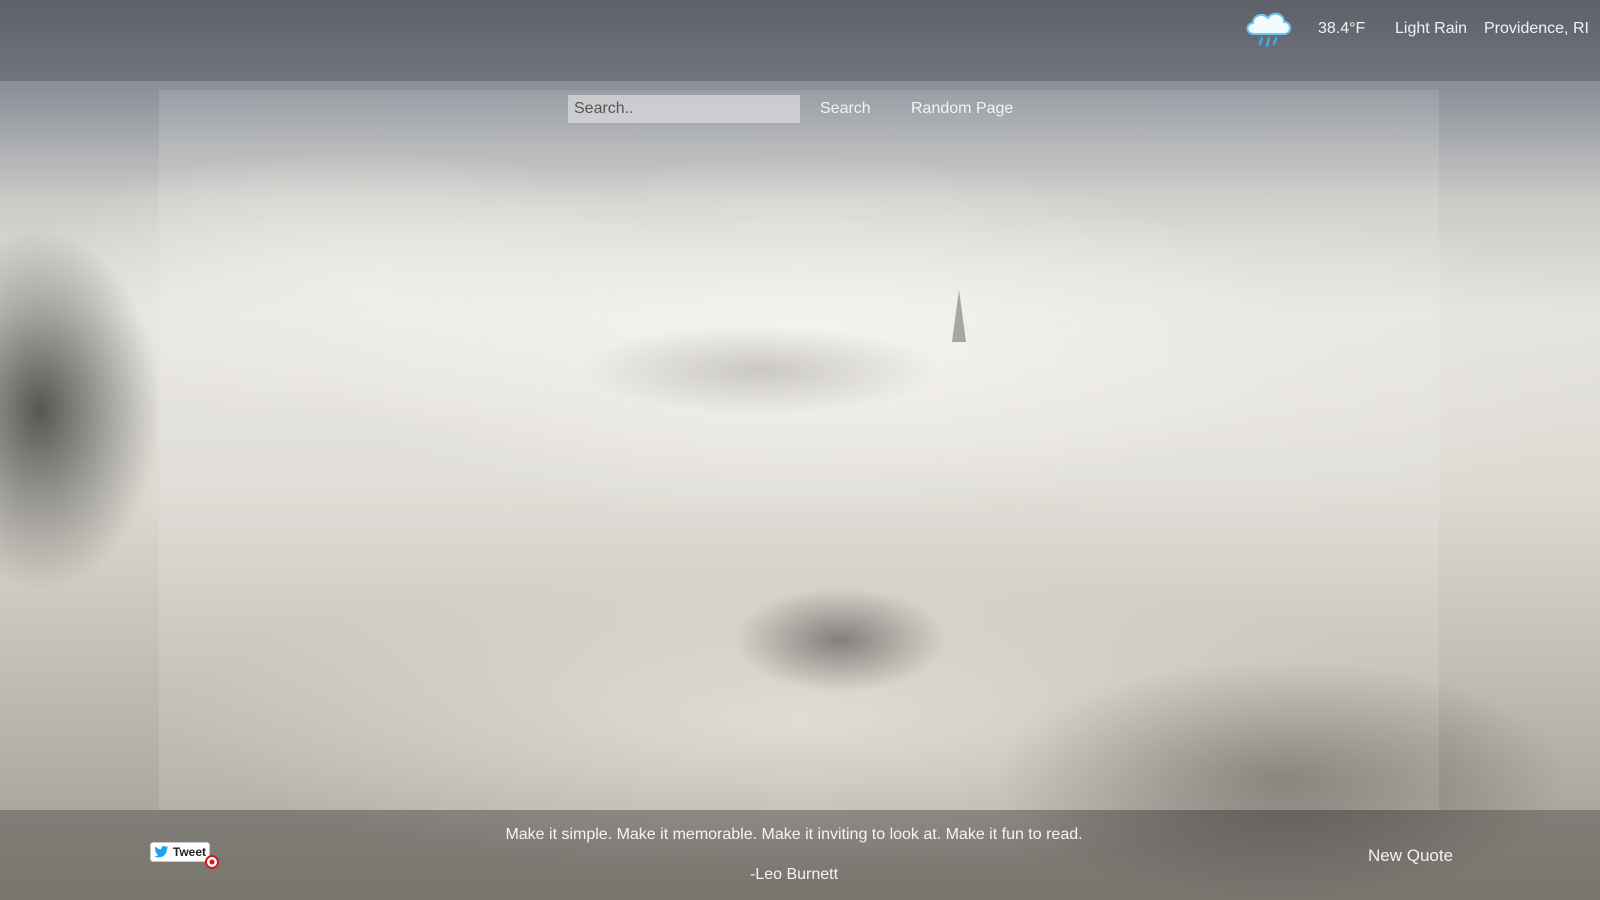 This screenshot has width=1600, height=900. I want to click on tweet-button: Tweet, so click(180, 852).